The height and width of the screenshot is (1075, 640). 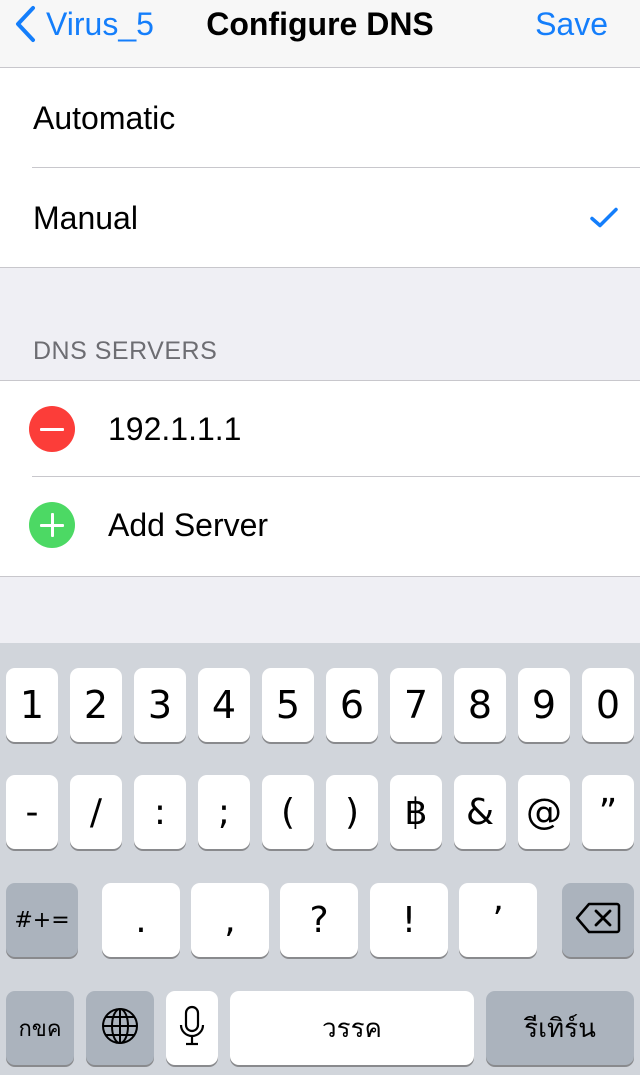 I want to click on minus-circle-icon, so click(x=52, y=429).